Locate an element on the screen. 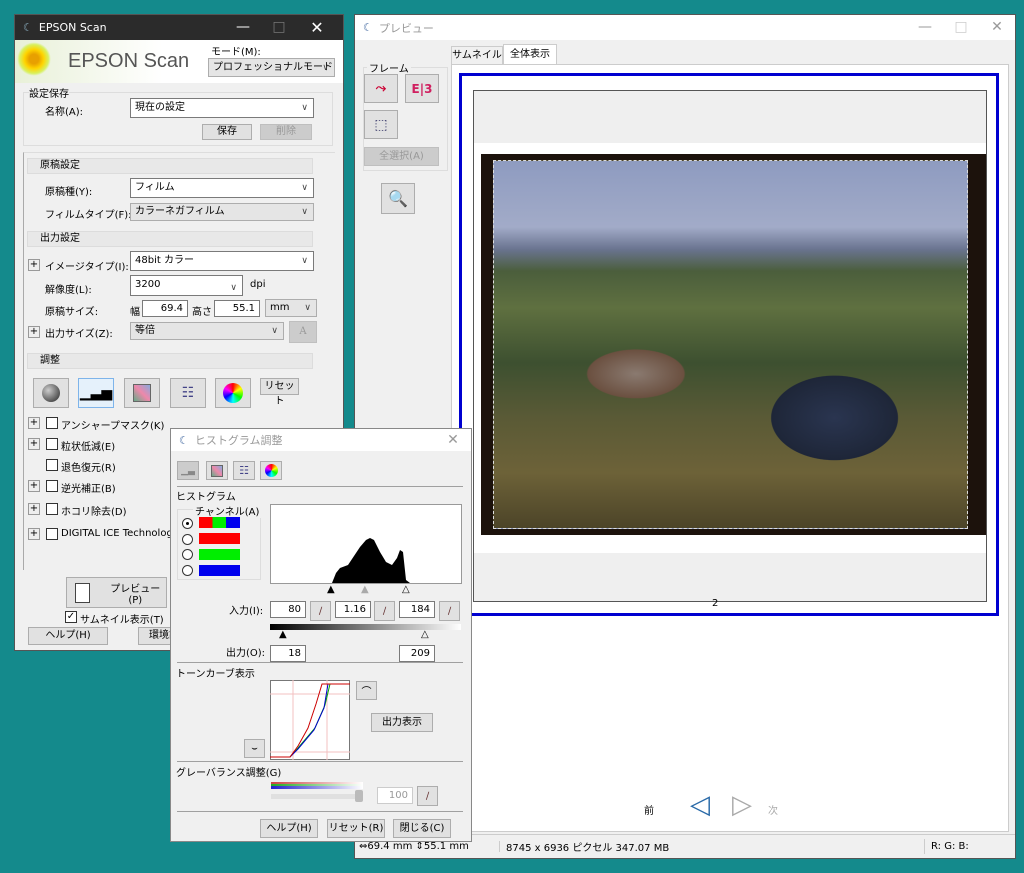 The image size is (1024, 873). scanner-icon: ☾ is located at coordinates (368, 27).